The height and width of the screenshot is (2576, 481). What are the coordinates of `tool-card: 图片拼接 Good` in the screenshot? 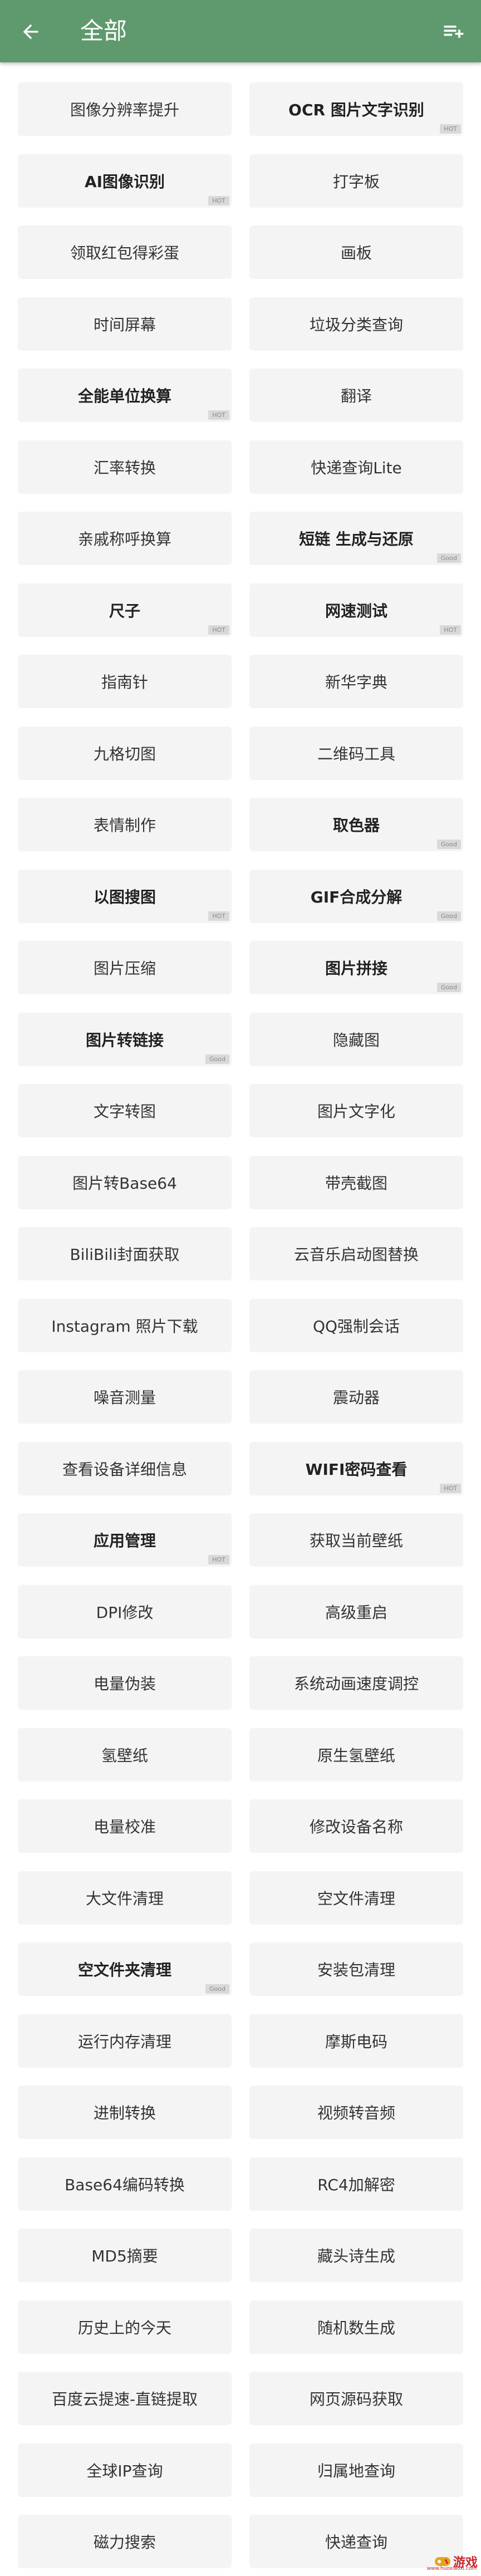 It's located at (356, 968).